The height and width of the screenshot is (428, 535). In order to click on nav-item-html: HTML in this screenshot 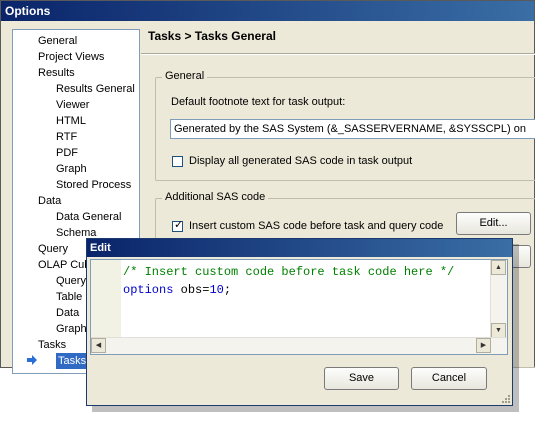, I will do `click(71, 121)`.